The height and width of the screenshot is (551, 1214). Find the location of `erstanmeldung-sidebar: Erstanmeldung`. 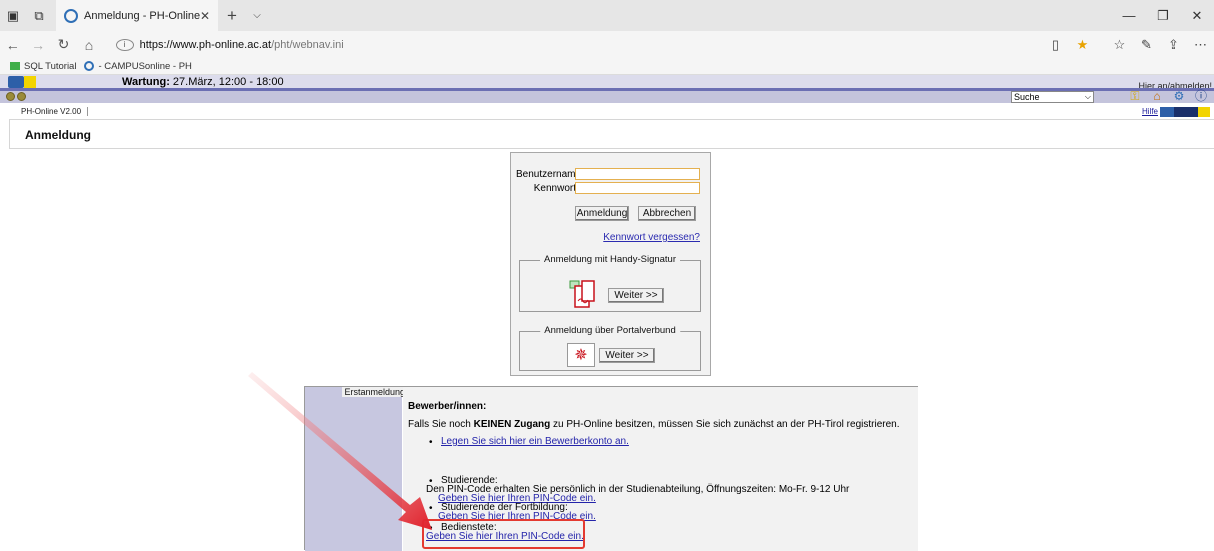

erstanmeldung-sidebar: Erstanmeldung is located at coordinates (356, 469).